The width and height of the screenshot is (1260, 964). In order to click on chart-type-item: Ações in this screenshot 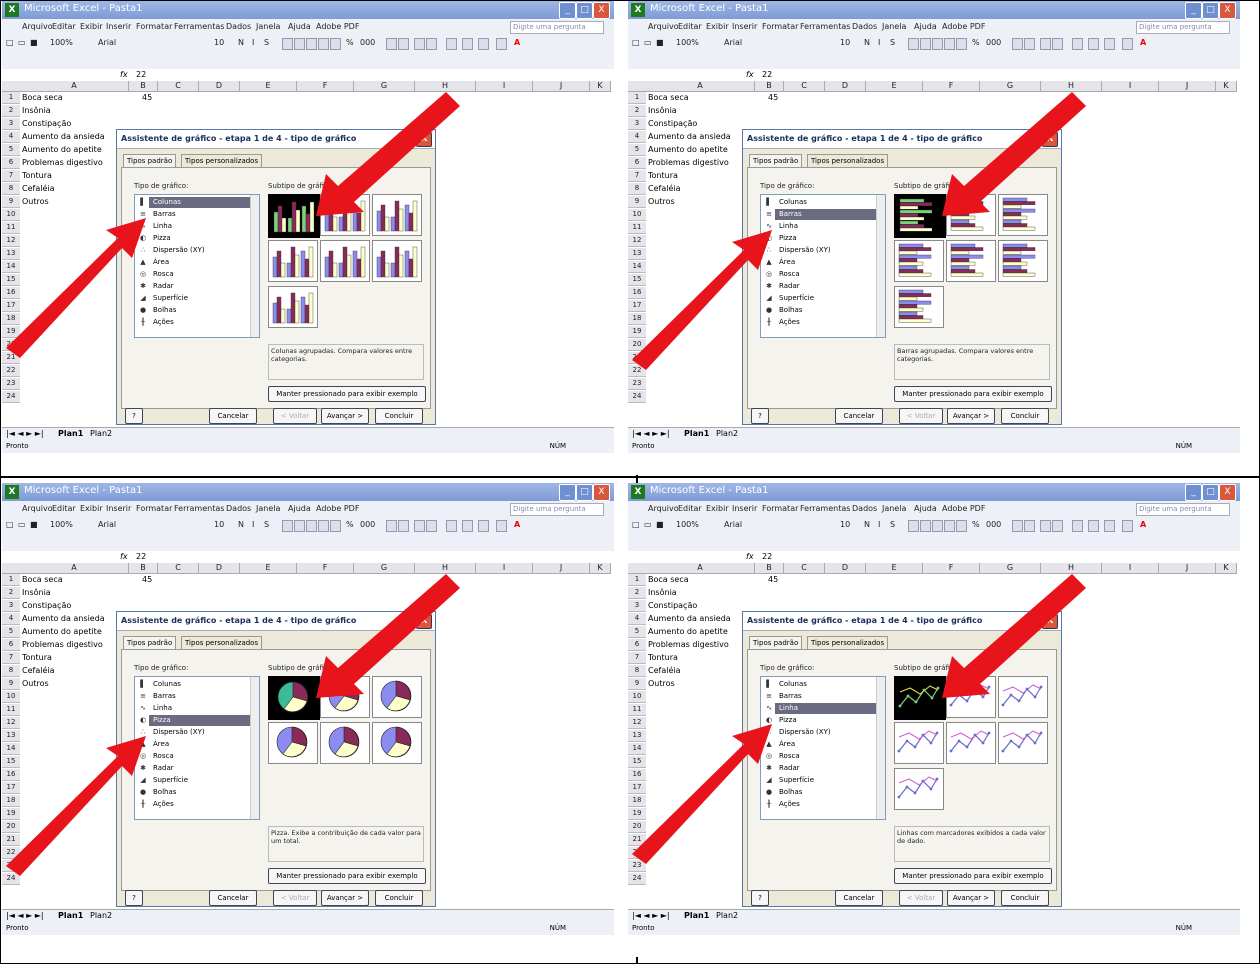, I will do `click(789, 322)`.